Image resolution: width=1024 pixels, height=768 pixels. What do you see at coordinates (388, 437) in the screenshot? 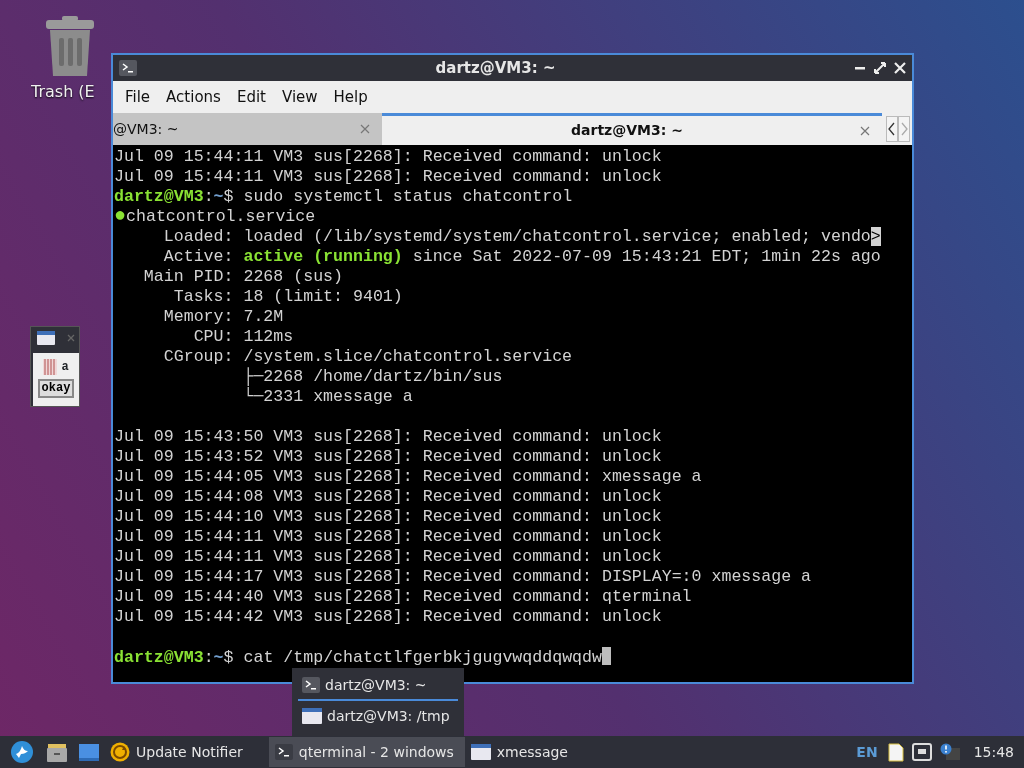
I see `terminal-line: Jul 09 15:43:50 VM3 sus[2268]: Received command: unlock` at bounding box center [388, 437].